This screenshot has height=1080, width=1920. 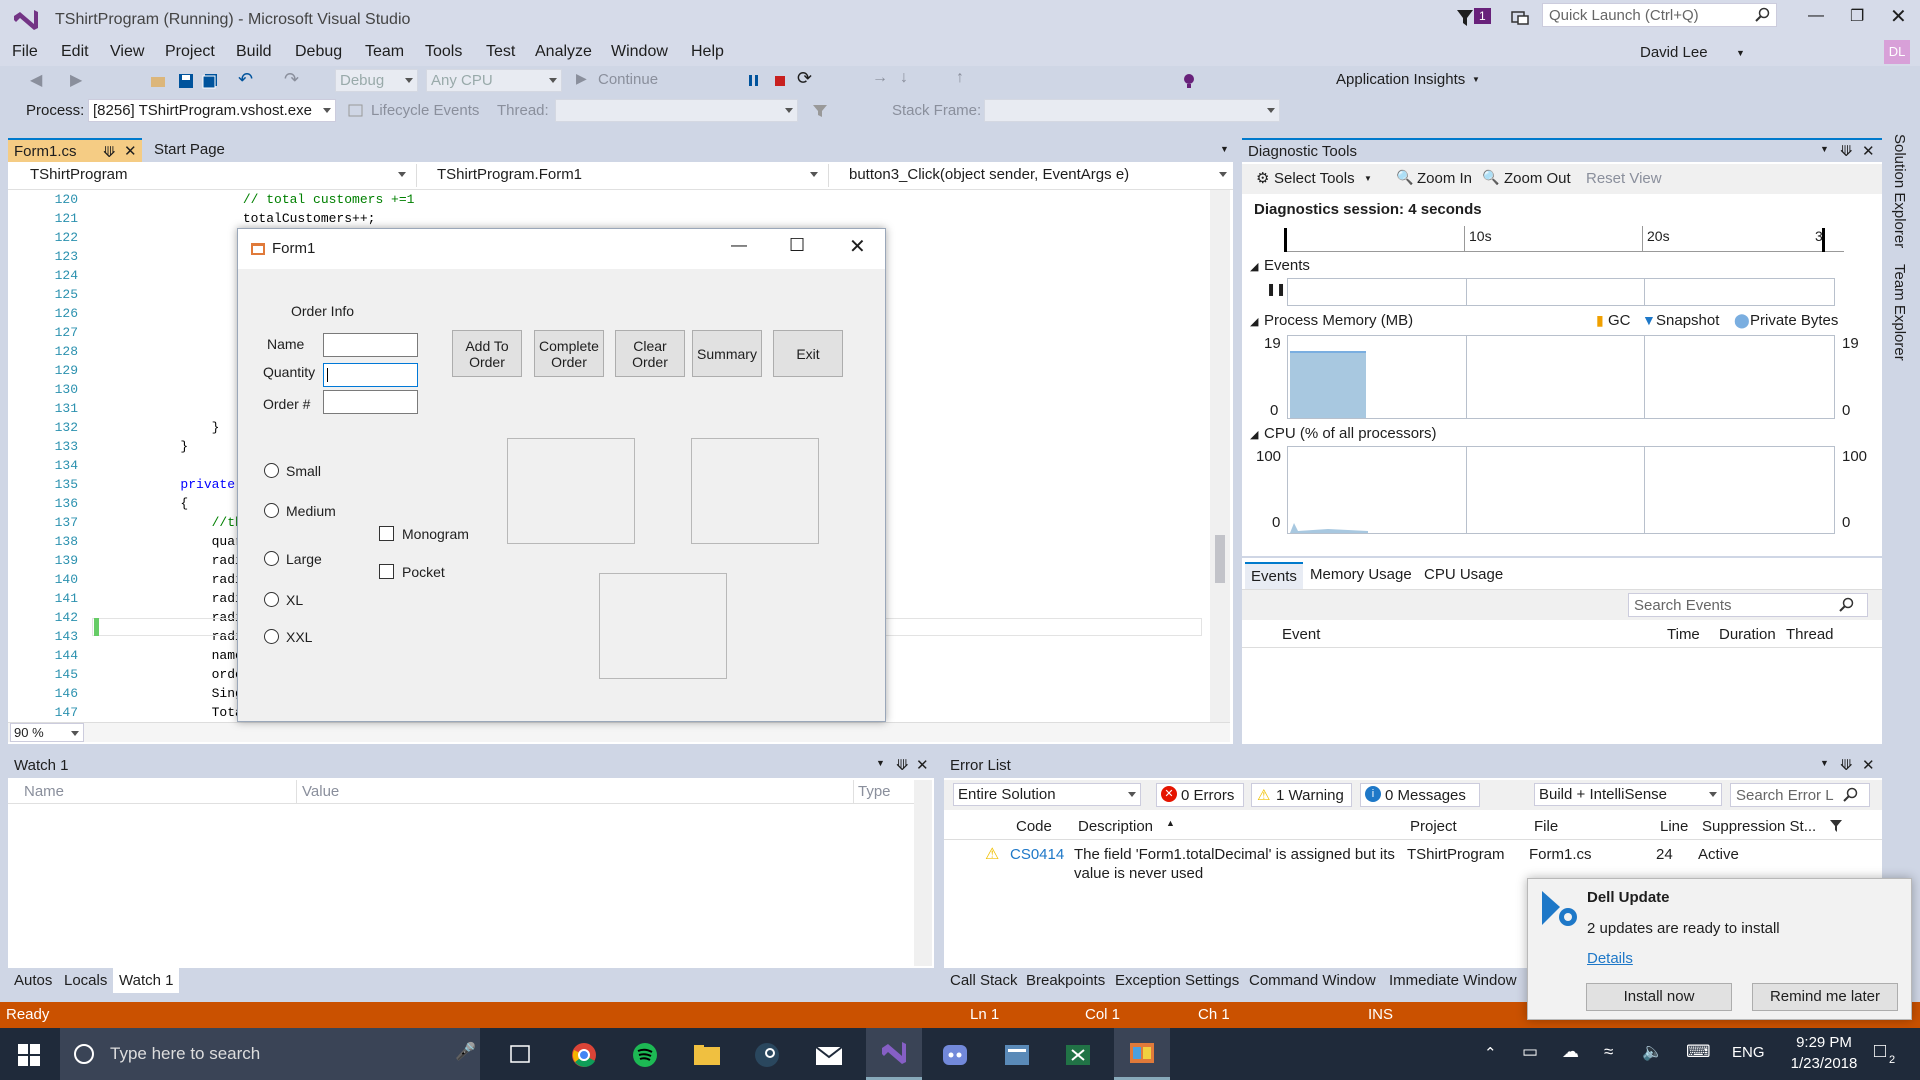 I want to click on mail-icon, so click(x=829, y=1055).